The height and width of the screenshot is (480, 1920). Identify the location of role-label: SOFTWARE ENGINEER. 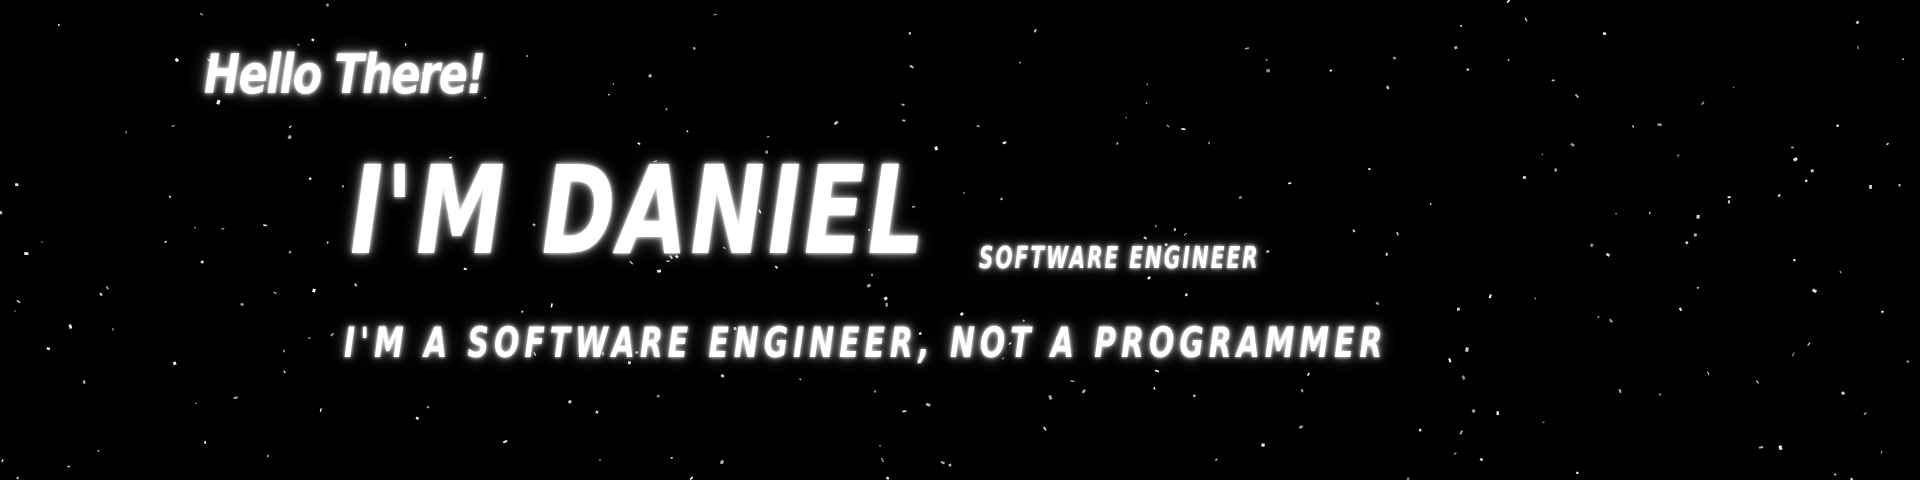
(1119, 258).